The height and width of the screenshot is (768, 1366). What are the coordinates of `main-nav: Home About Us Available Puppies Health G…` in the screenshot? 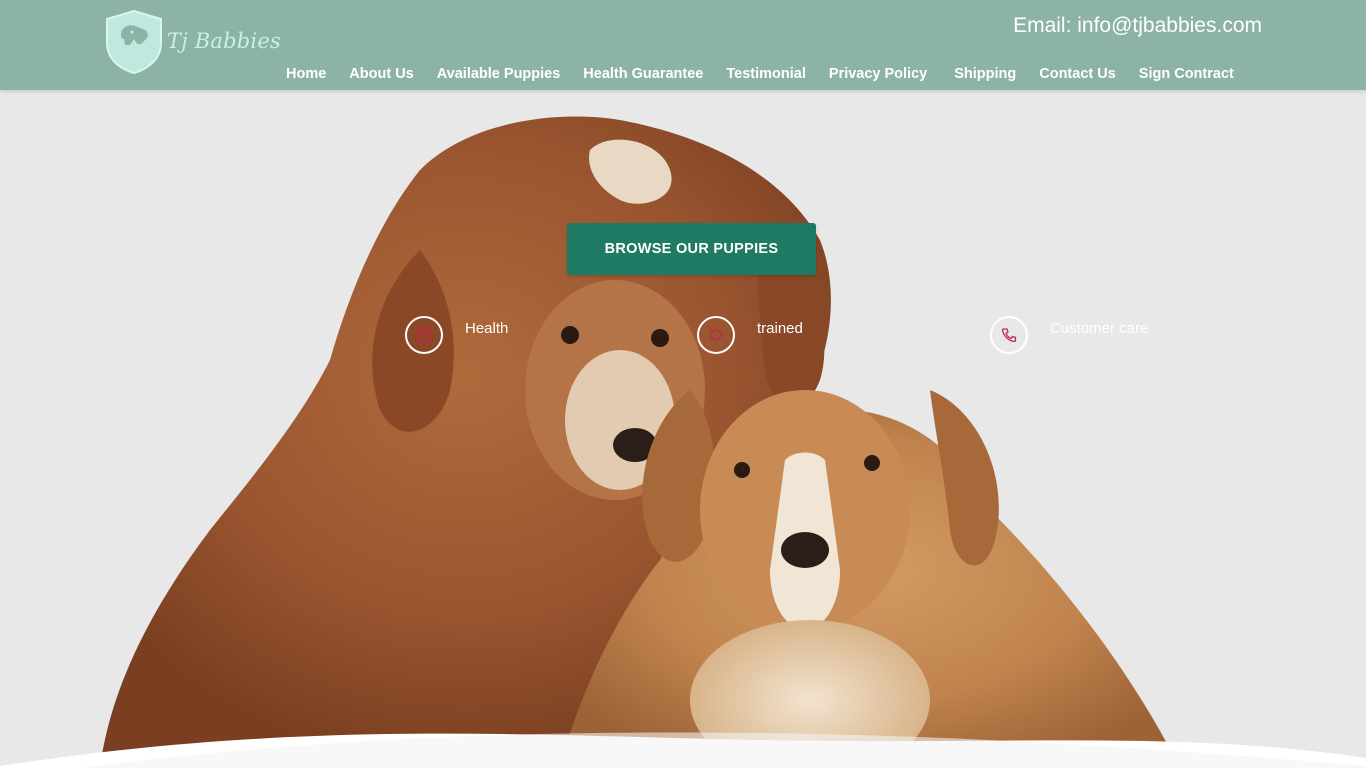 It's located at (771, 74).